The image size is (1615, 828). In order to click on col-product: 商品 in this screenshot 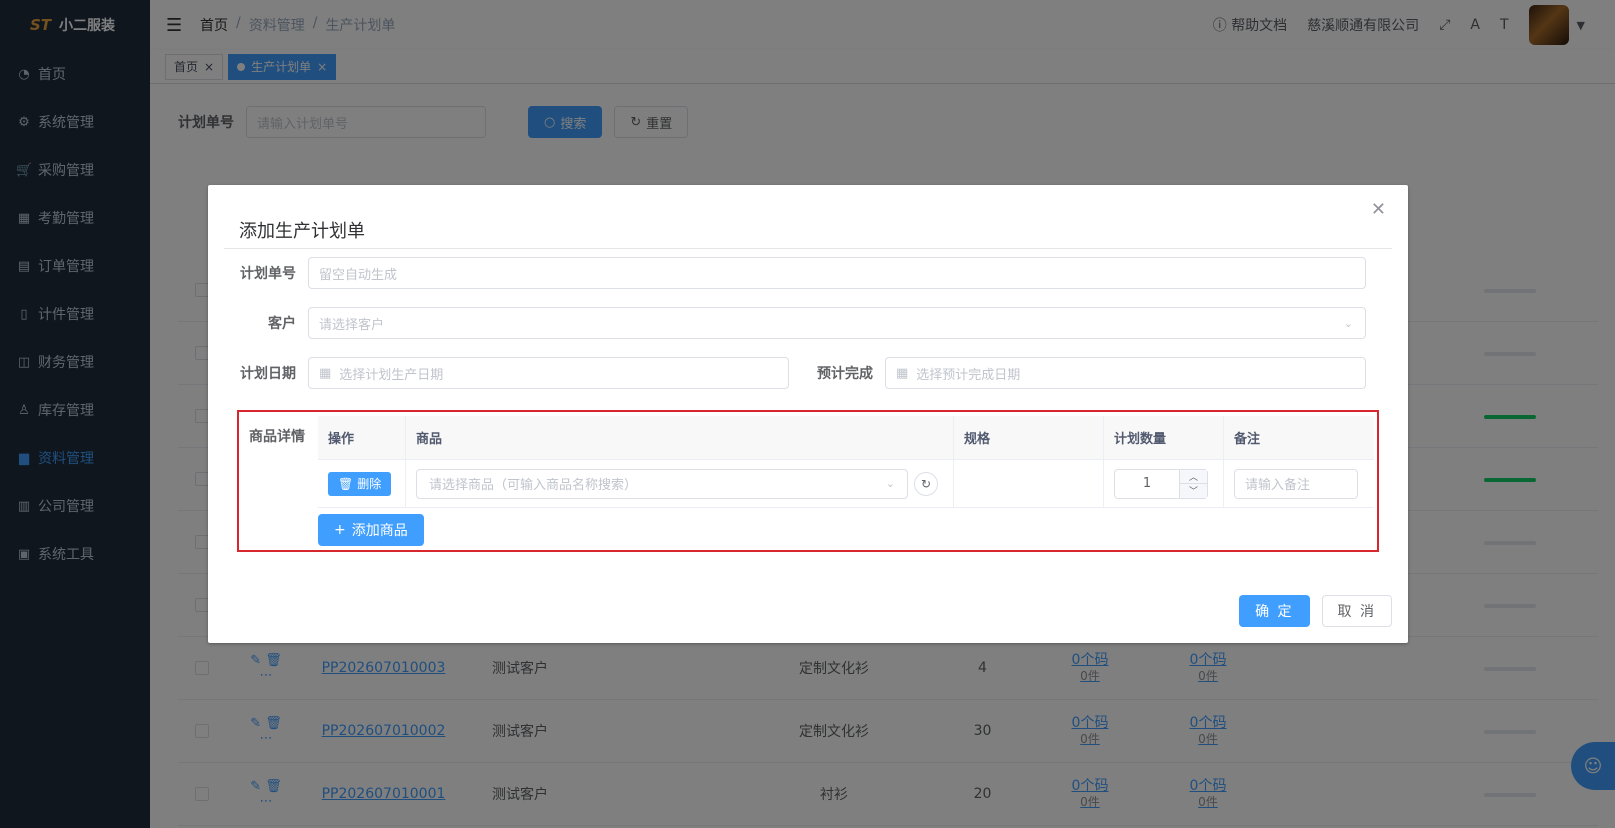, I will do `click(680, 437)`.